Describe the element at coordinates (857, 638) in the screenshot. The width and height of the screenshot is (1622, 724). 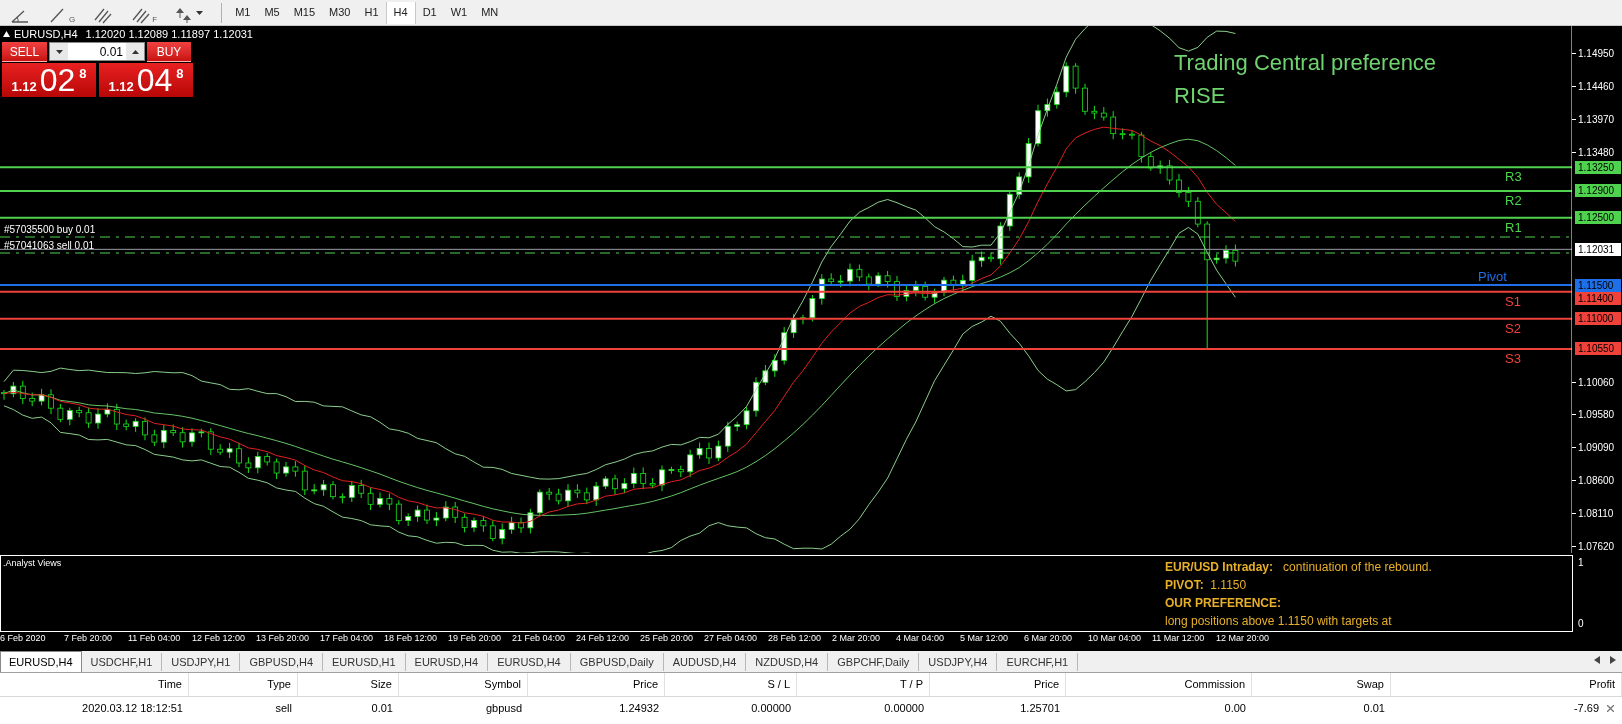
I see `time-axis-label: 2 Mar 20:00` at that location.